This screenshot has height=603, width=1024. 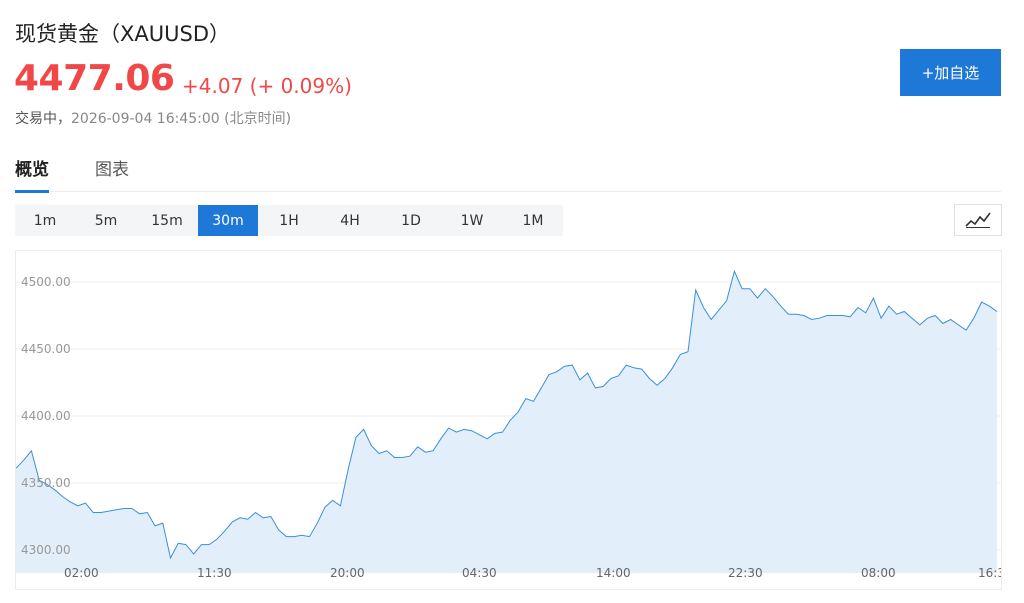 I want to click on trading-status: 交易中，2026-09-04 16:45:00 (北京时间), so click(x=153, y=118).